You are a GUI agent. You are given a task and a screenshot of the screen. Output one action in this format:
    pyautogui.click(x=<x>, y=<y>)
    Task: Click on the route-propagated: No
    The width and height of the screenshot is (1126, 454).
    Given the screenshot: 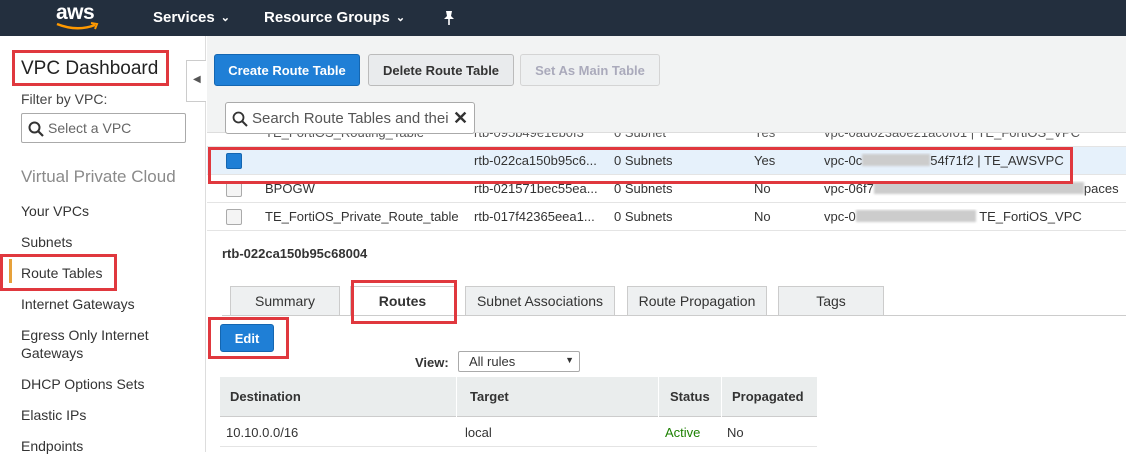 What is the action you would take?
    pyautogui.click(x=735, y=432)
    